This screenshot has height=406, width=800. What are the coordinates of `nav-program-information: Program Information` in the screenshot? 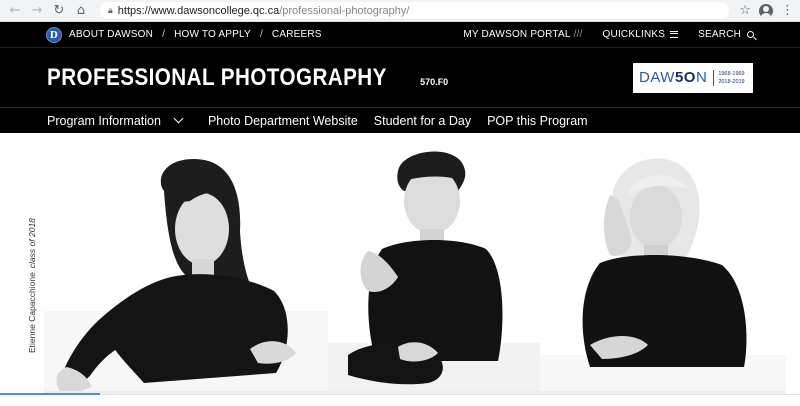 It's located at (119, 121).